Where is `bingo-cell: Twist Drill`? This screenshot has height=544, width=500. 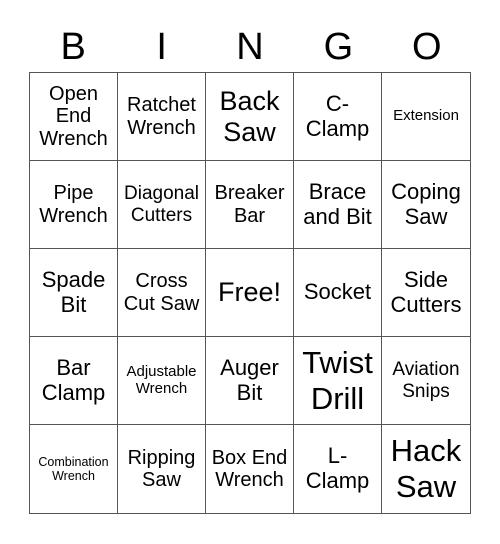
bingo-cell: Twist Drill is located at coordinates (338, 381).